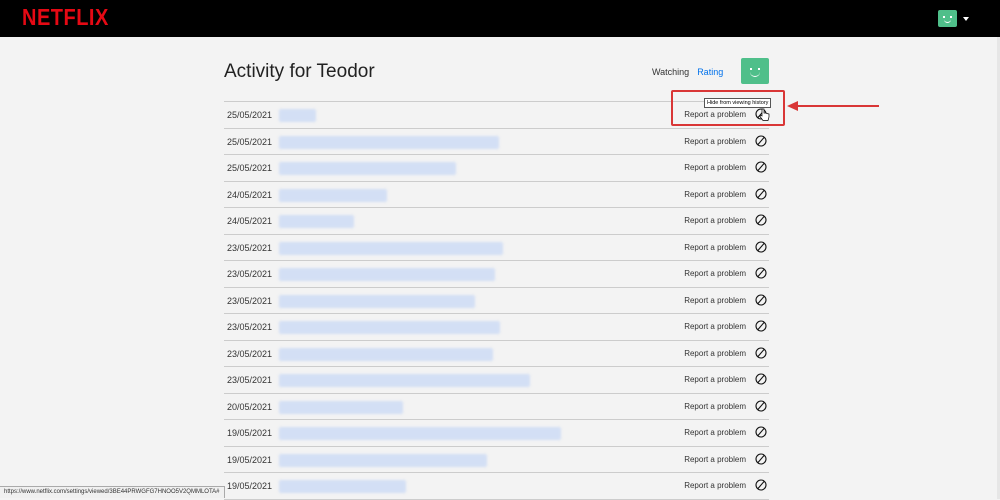 The width and height of the screenshot is (1000, 500). Describe the element at coordinates (670, 72) in the screenshot. I see `tab-watching: Watching` at that location.